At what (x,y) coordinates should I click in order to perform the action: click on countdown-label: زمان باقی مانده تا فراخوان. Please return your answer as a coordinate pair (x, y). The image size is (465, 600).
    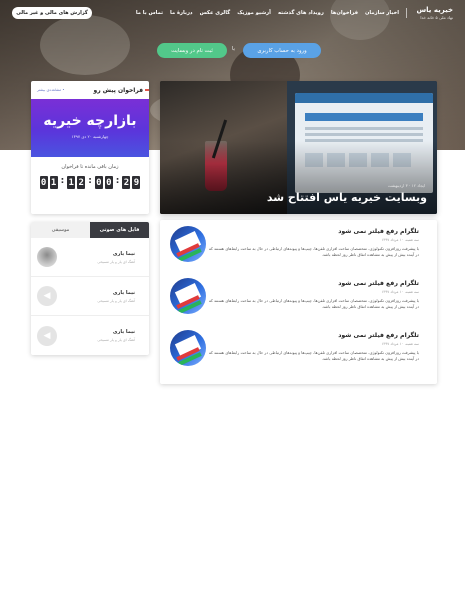
    Looking at the image, I should click on (90, 167).